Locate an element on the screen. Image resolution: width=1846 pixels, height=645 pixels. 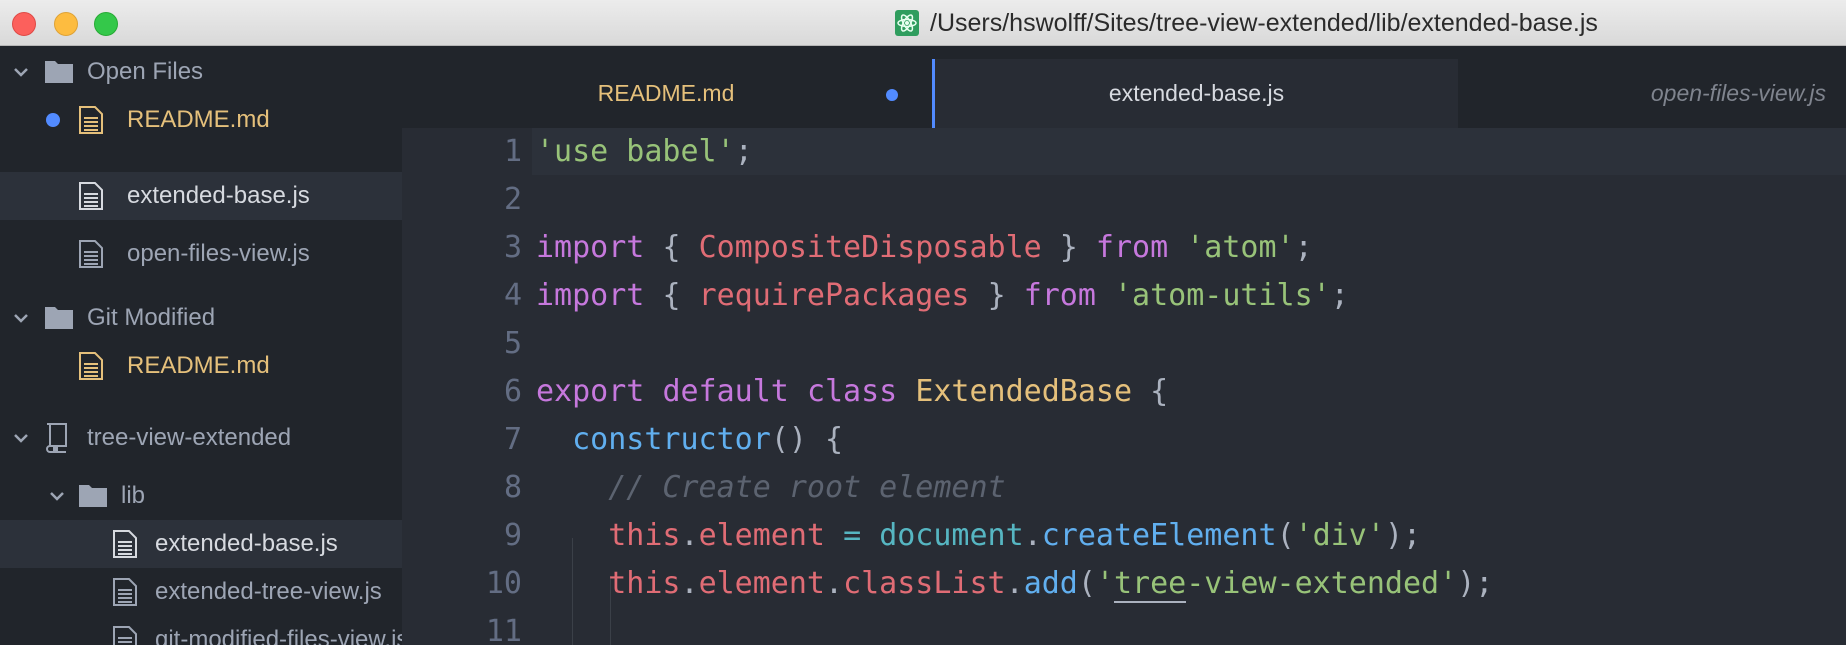
file-label: git-modified-files-view.js is located at coordinates (278, 635).